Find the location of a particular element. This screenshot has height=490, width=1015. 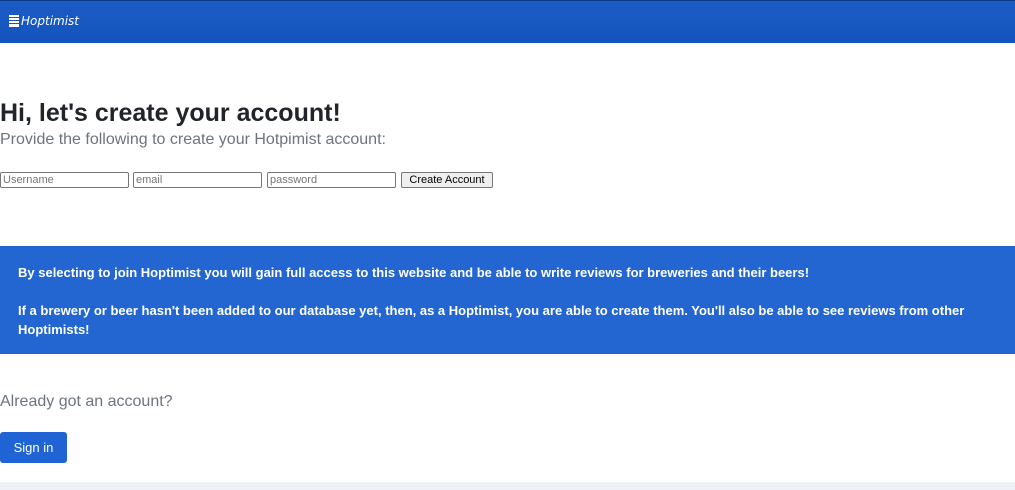

email-input is located at coordinates (197, 180).